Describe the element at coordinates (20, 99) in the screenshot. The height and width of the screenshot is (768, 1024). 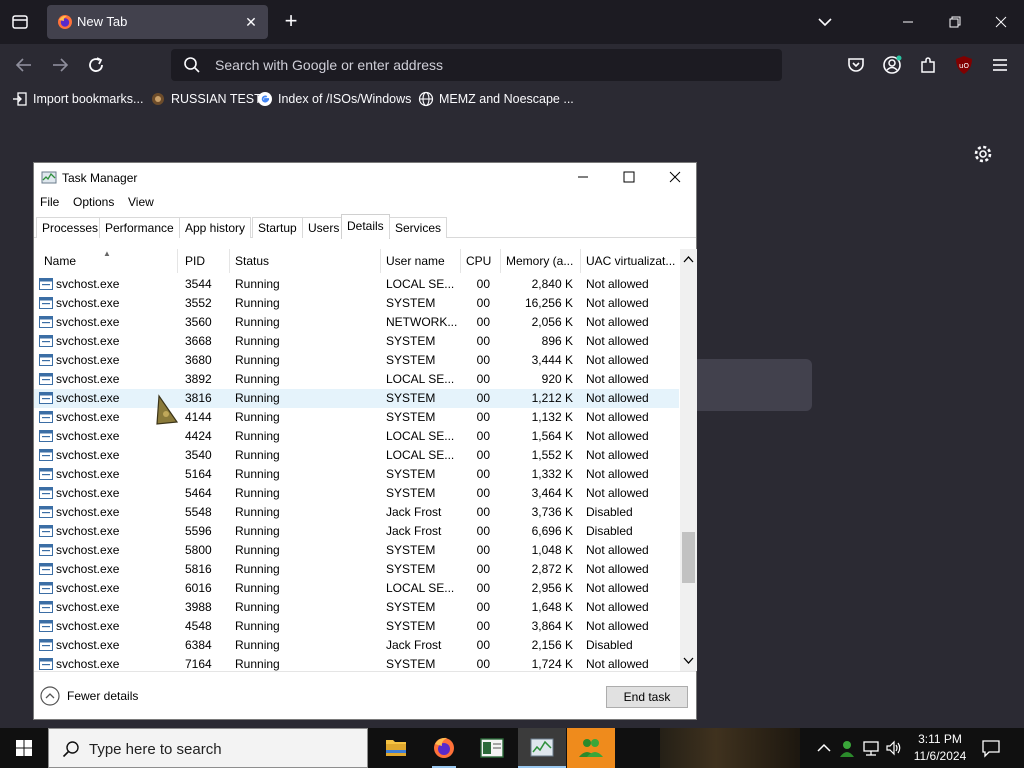
I see `import-icon` at that location.